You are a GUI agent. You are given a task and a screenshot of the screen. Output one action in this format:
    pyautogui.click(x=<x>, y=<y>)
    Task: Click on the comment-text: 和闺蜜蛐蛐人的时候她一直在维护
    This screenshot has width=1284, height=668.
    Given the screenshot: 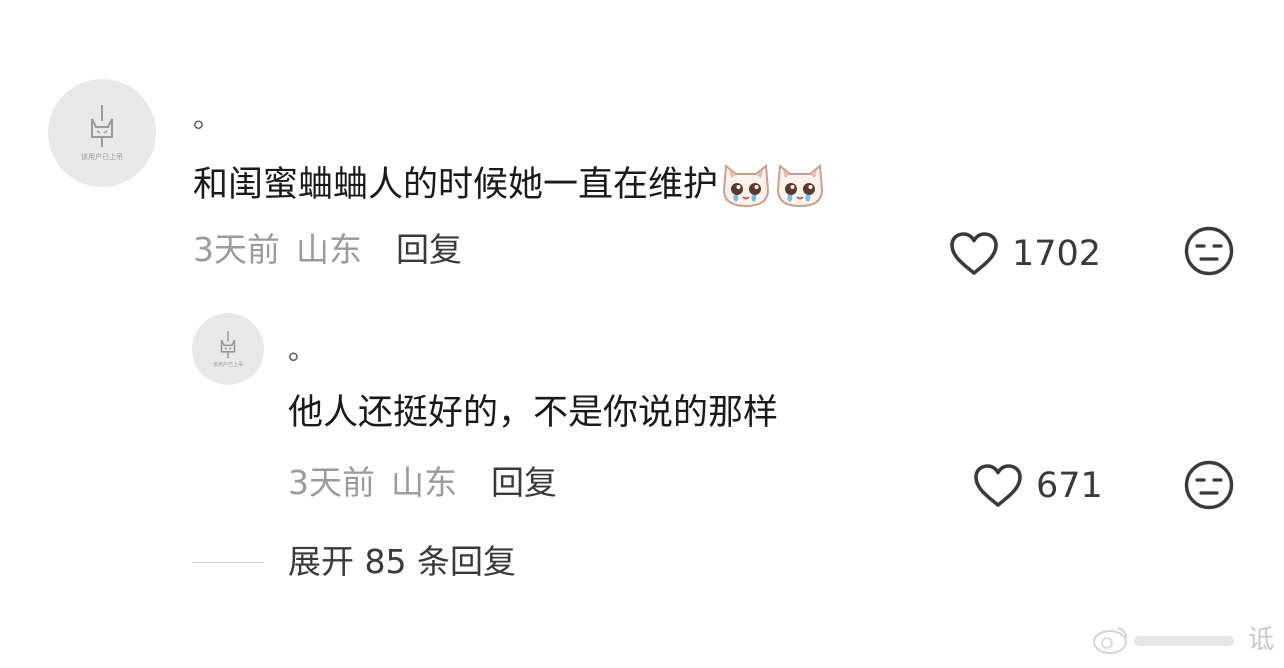 What is the action you would take?
    pyautogui.click(x=509, y=185)
    